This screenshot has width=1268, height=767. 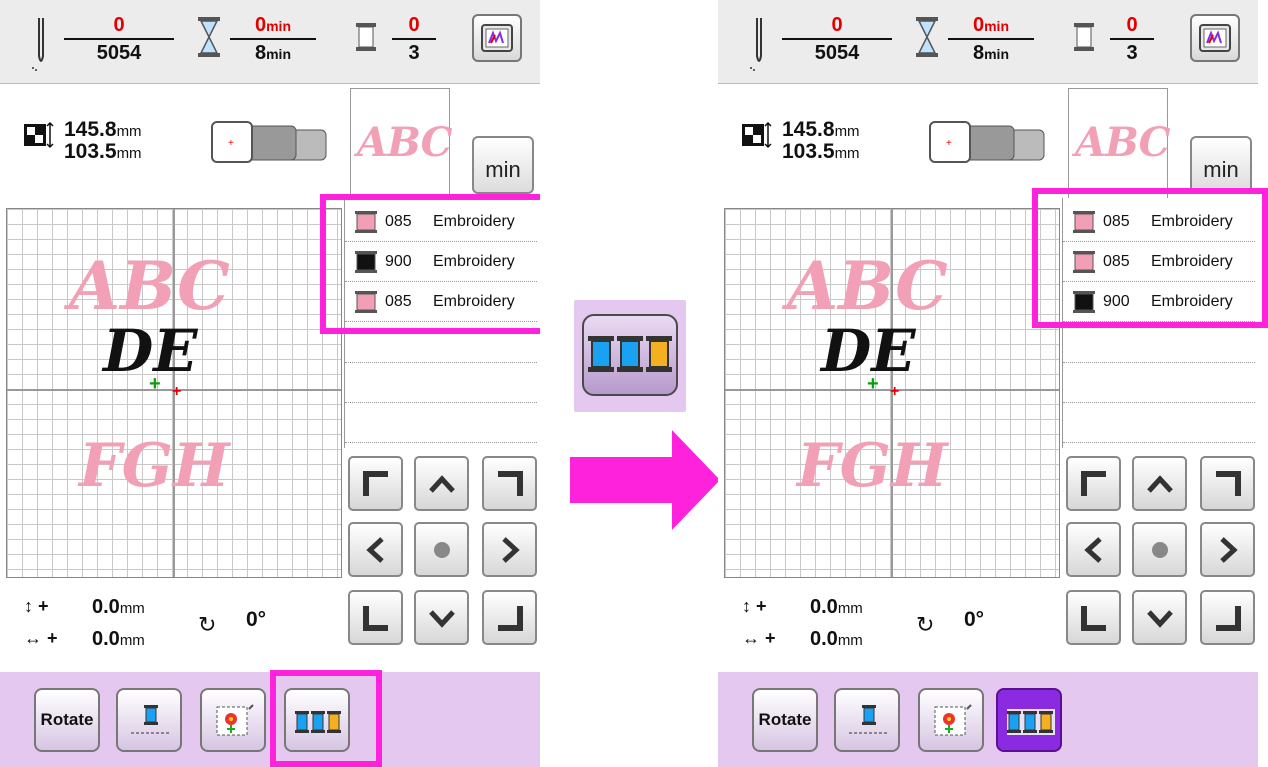 I want to click on color-sort-icon, so click(x=630, y=354).